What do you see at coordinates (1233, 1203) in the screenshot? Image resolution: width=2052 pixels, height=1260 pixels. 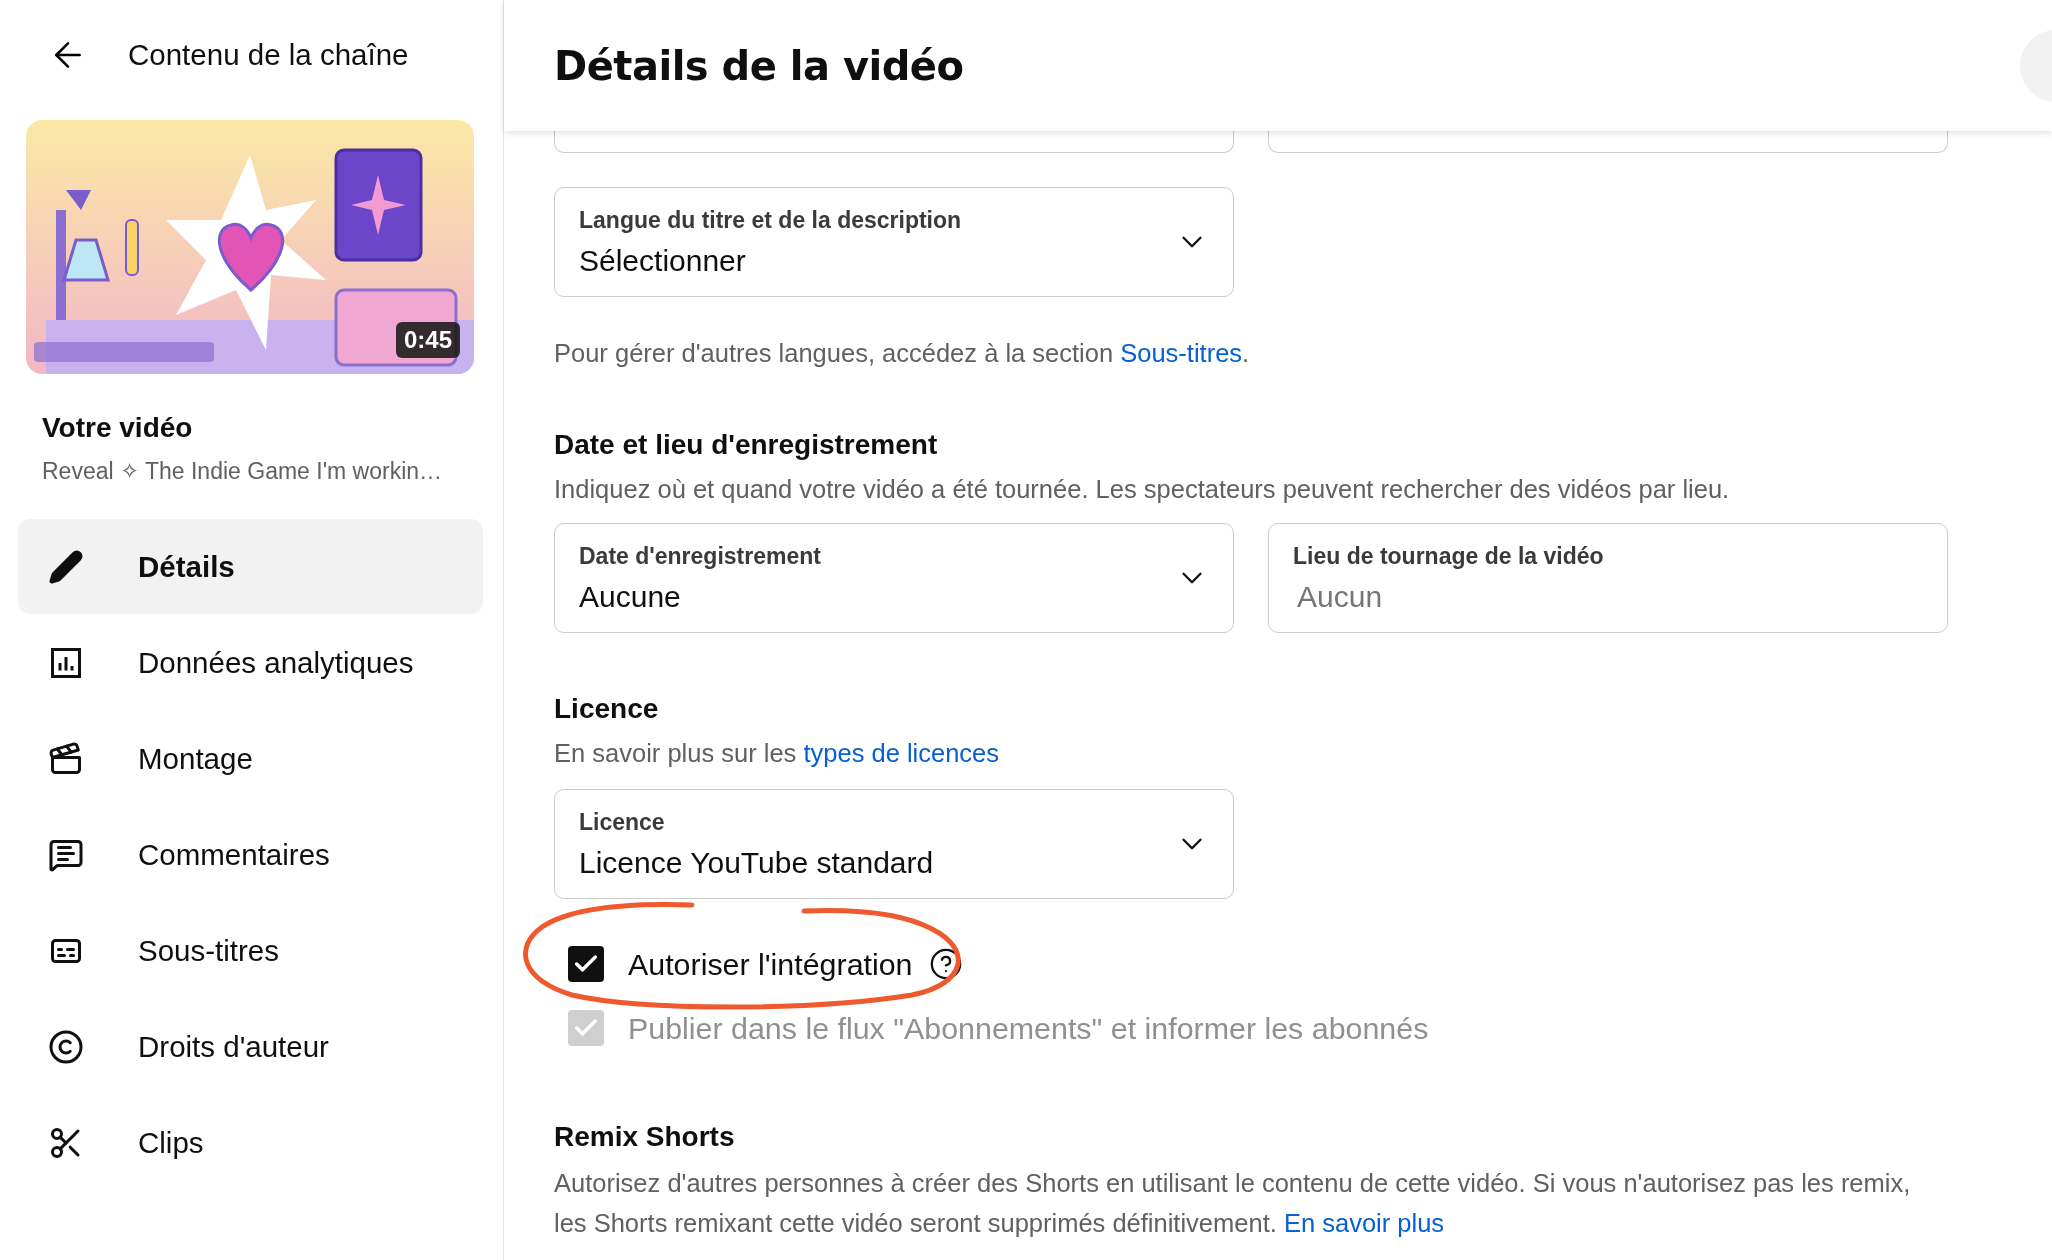 I see `remix-description: Autorisez d'autres personnes à créer des Shorts en utilisant le contenu de cette vidéo. Si vous n'autorisez pas les remix, les Shorts remixant cette vidéo seront supprimés définitivement. En savoir plus` at bounding box center [1233, 1203].